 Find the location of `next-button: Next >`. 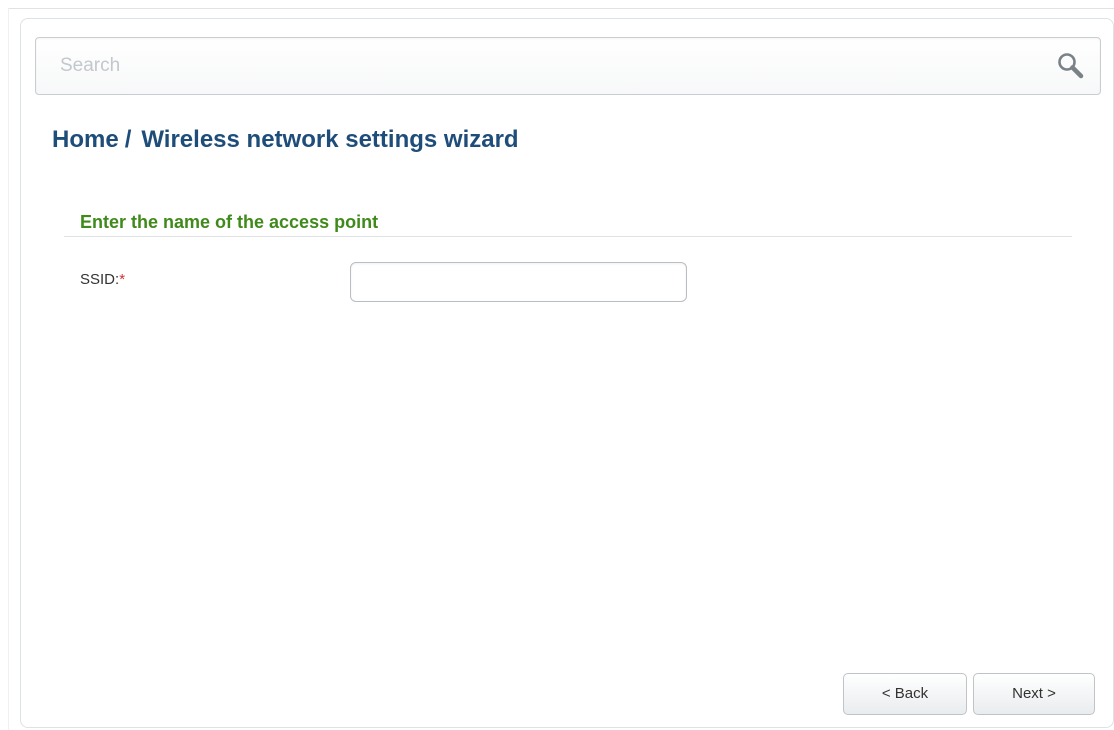

next-button: Next > is located at coordinates (1034, 694).